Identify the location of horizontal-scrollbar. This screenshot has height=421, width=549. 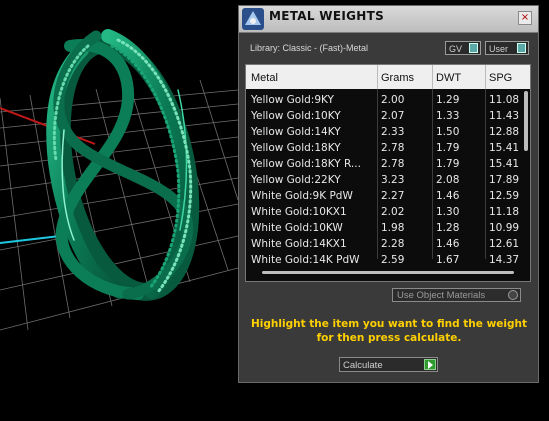
(388, 272).